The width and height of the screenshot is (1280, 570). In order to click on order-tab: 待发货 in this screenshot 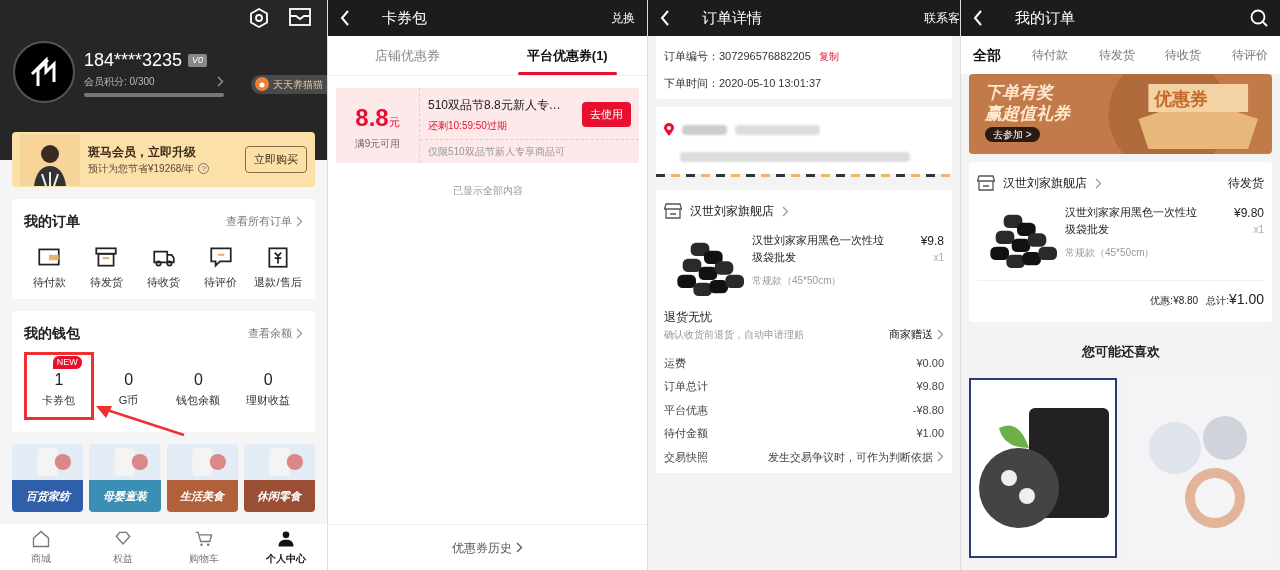, I will do `click(1116, 55)`.